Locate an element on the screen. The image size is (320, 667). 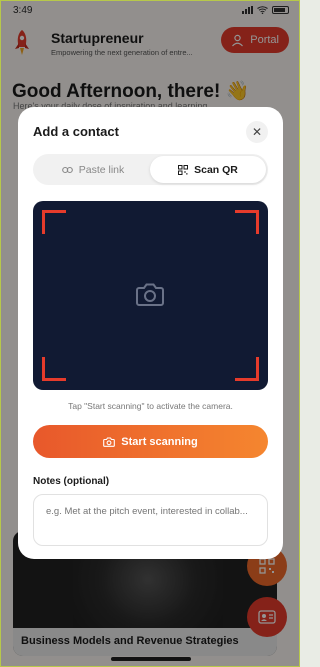
start-scanning-label: Start scanning is located at coordinates (159, 441).